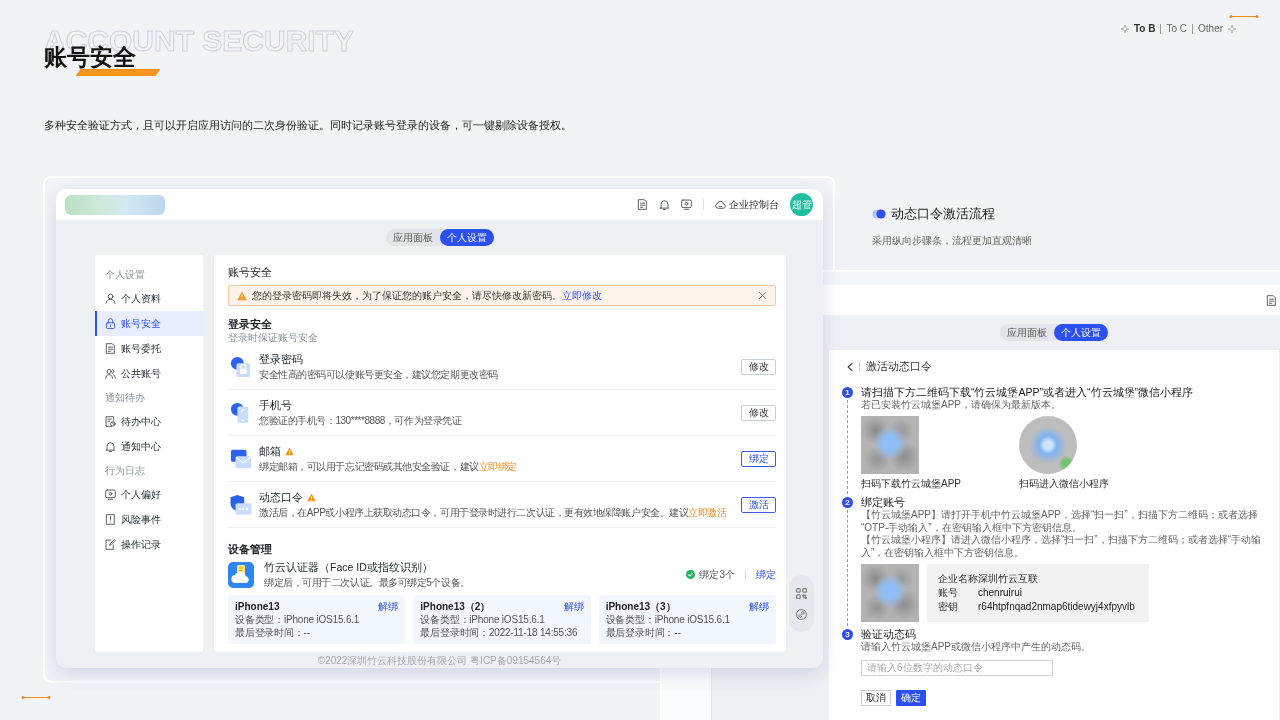  Describe the element at coordinates (149, 323) in the screenshot. I see `sidebar-item: 账号安全` at that location.